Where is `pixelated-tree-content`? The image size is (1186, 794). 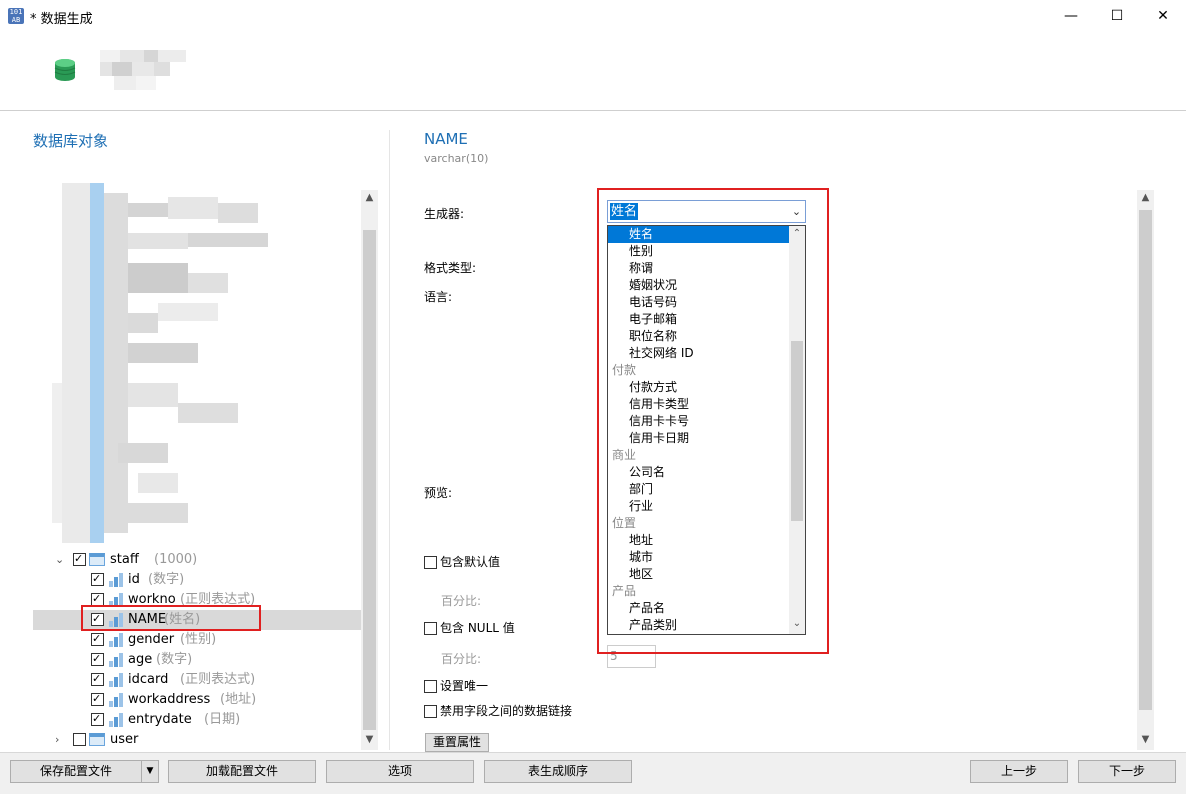
pixelated-tree-content is located at coordinates (162, 363).